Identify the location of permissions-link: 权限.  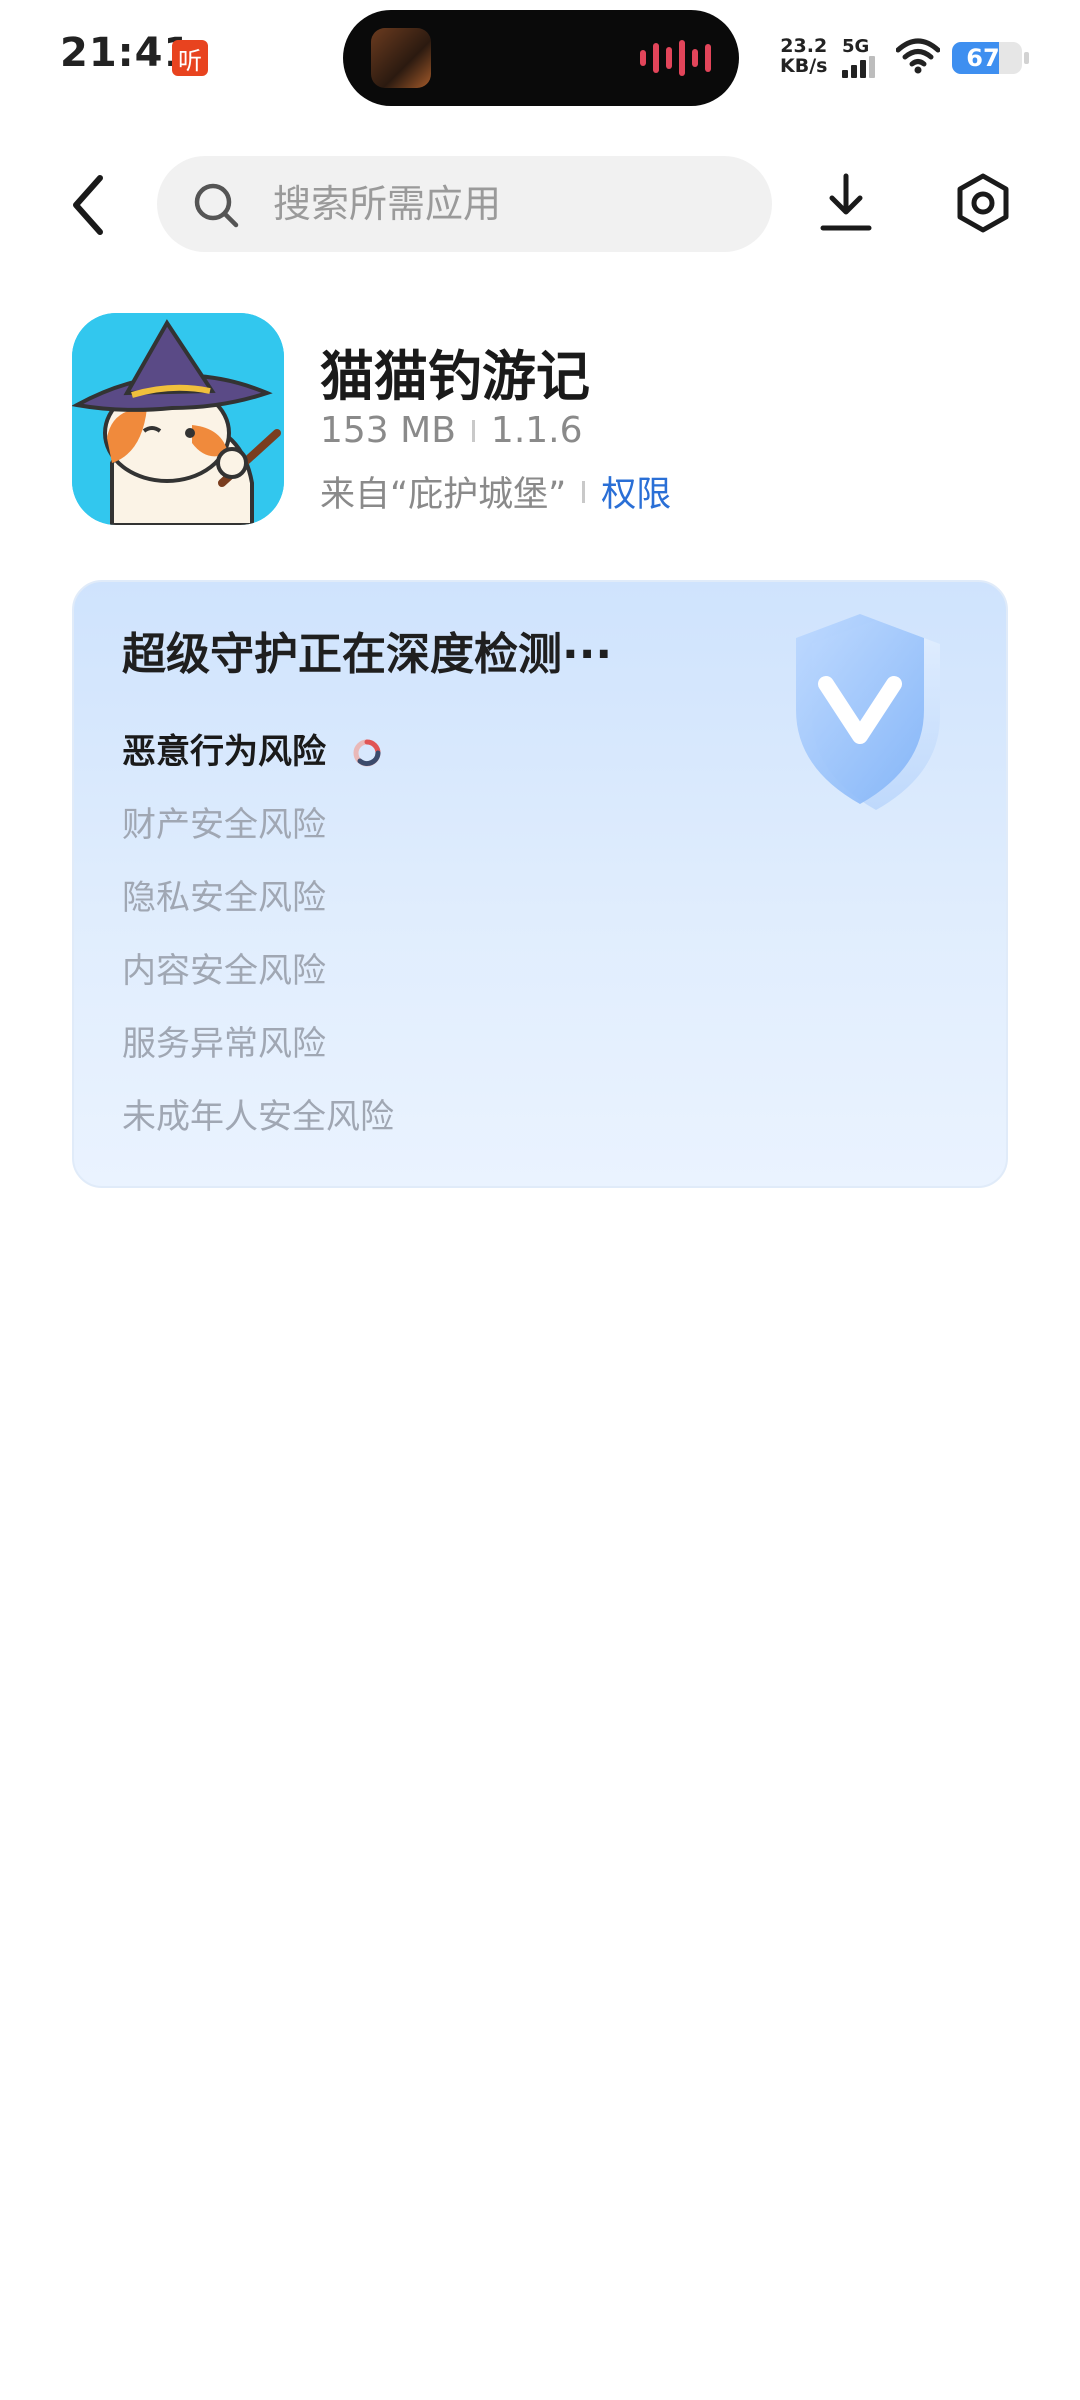
(636, 491).